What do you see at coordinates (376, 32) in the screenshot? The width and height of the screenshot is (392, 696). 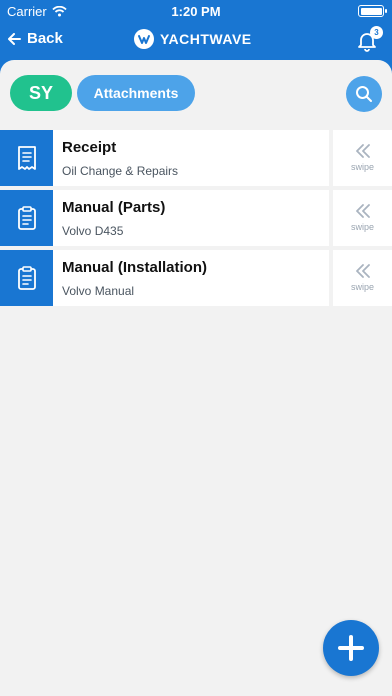 I see `notification-badge: 3` at bounding box center [376, 32].